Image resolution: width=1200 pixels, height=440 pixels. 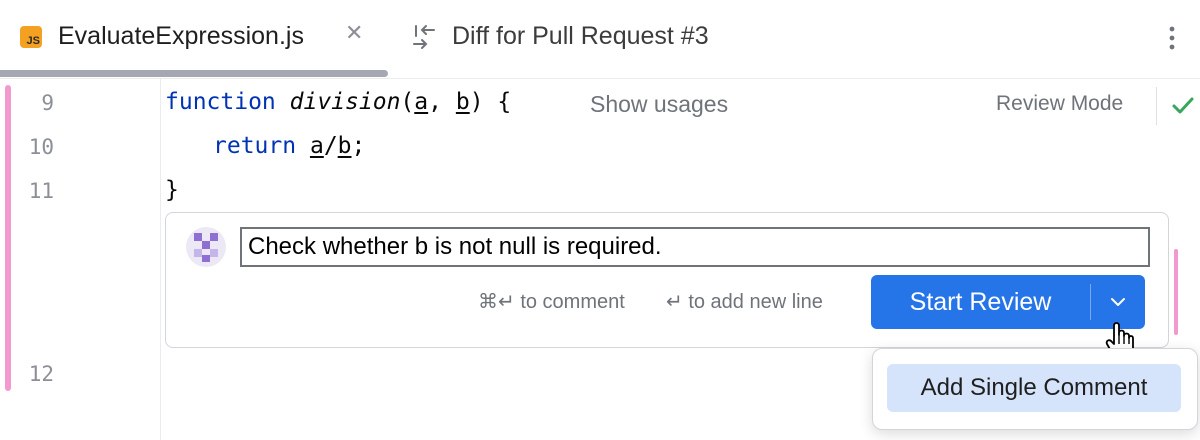 I want to click on function-name: division, so click(x=345, y=102).